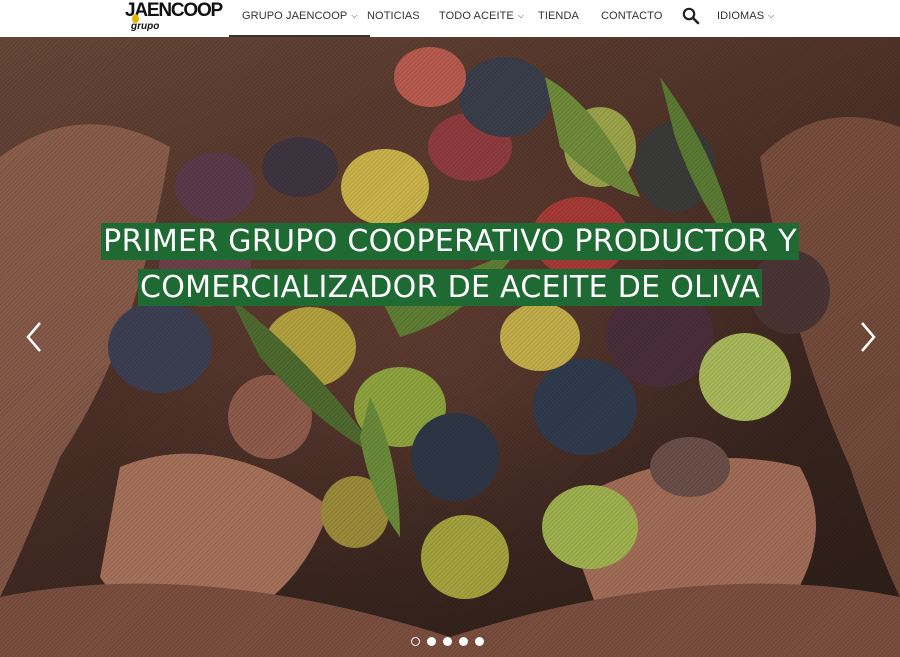  I want to click on slider-prev-button, so click(35, 337).